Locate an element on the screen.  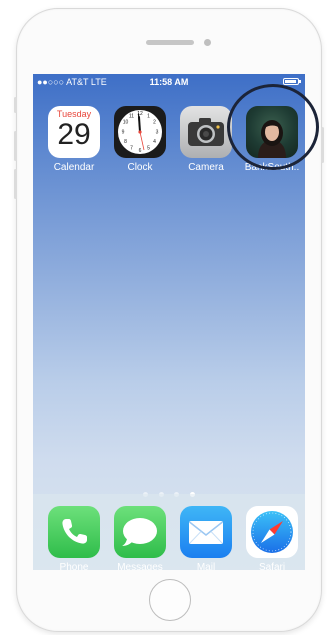
volume-up-button is located at coordinates (15, 146).